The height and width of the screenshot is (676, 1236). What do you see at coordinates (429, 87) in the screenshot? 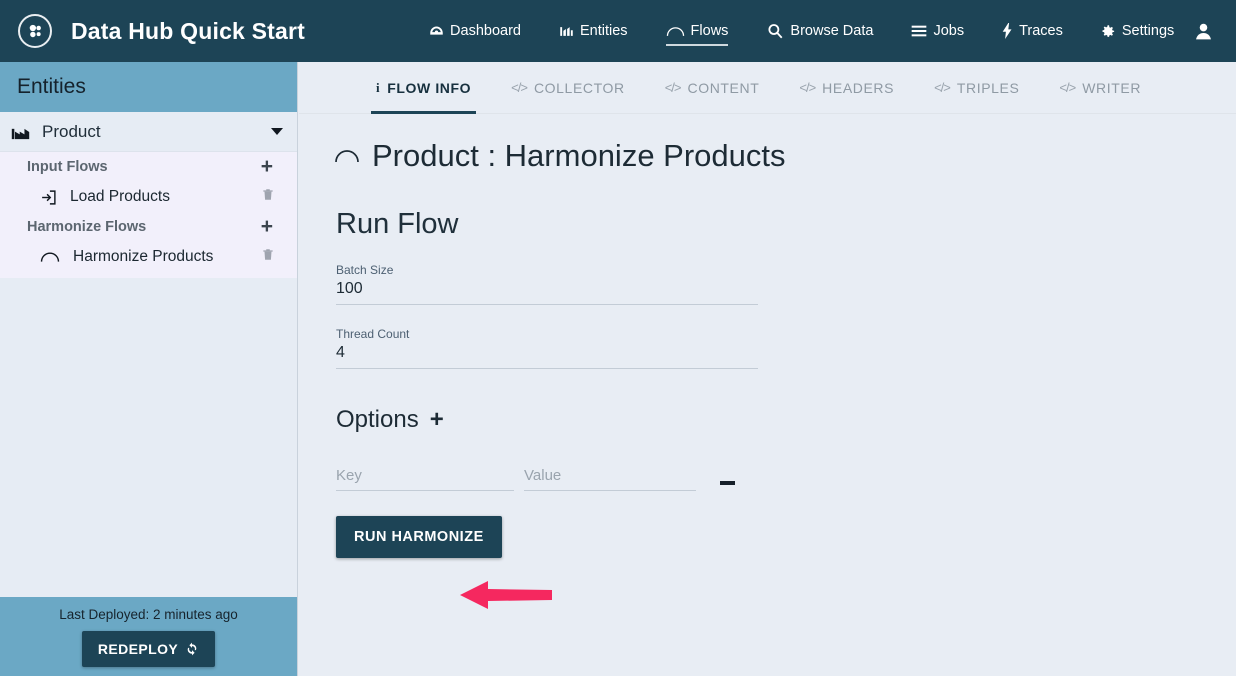
I see `tab-label: FLOW INFO` at bounding box center [429, 87].